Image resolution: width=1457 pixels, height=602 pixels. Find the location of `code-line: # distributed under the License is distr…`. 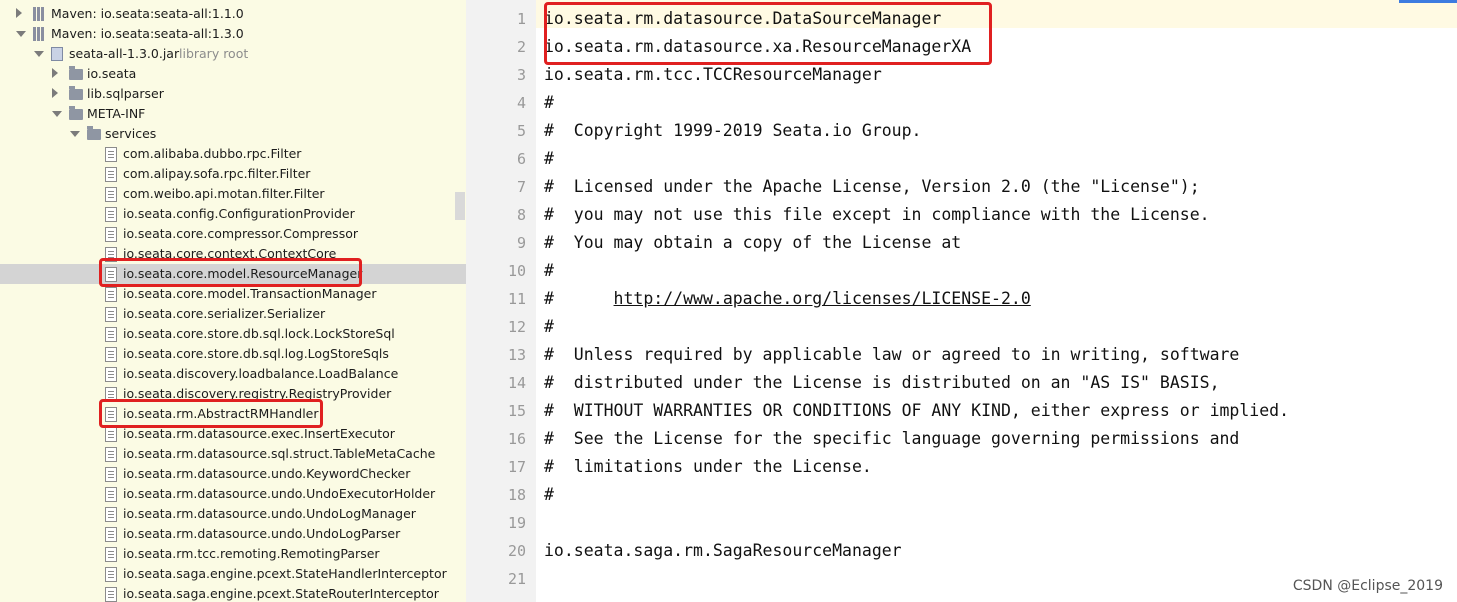

code-line: # distributed under the License is distr… is located at coordinates (882, 383).